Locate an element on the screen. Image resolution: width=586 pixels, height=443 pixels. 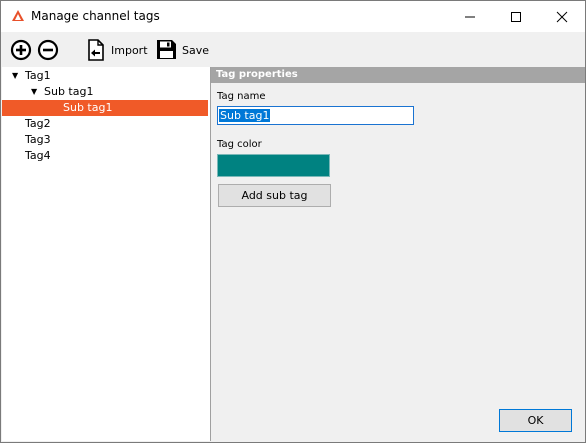
minimize-icon is located at coordinates (470, 17).